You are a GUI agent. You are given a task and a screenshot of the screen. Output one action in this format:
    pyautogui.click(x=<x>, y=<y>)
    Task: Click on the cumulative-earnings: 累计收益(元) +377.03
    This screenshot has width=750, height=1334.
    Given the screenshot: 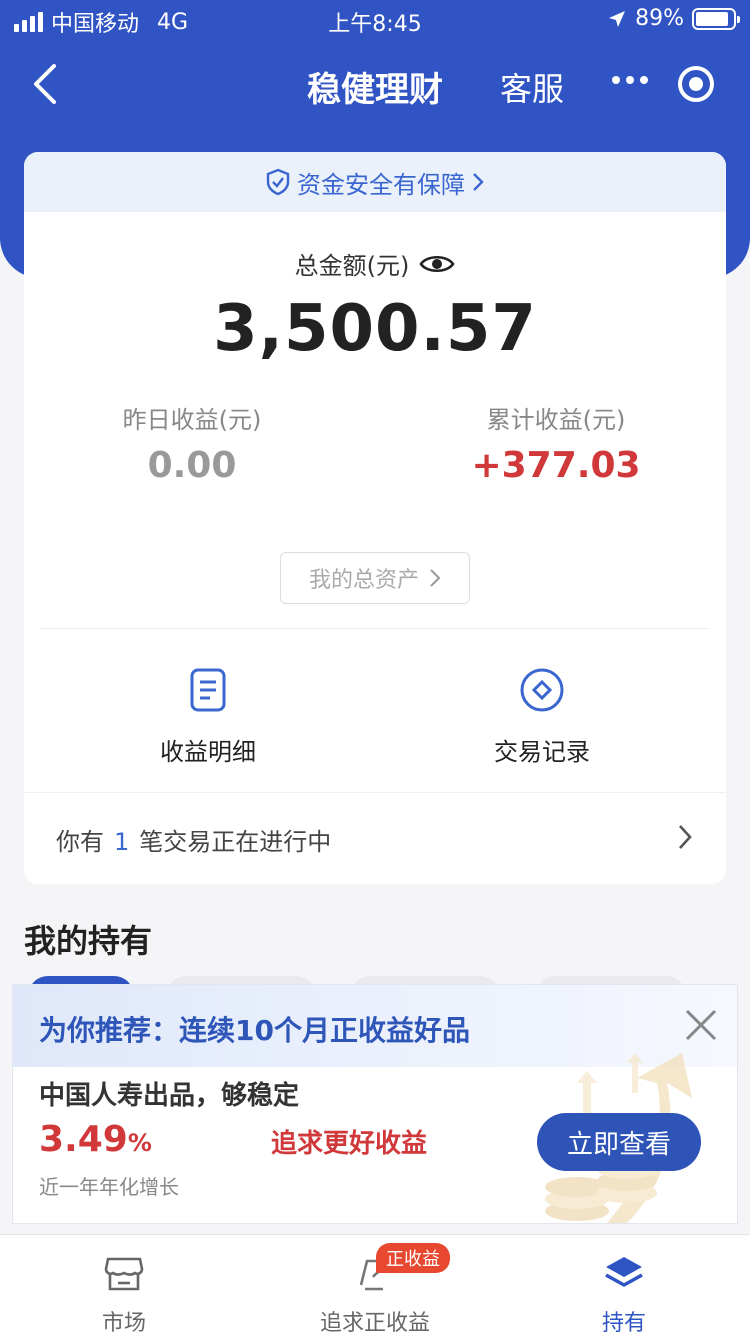 What is the action you would take?
    pyautogui.click(x=556, y=443)
    